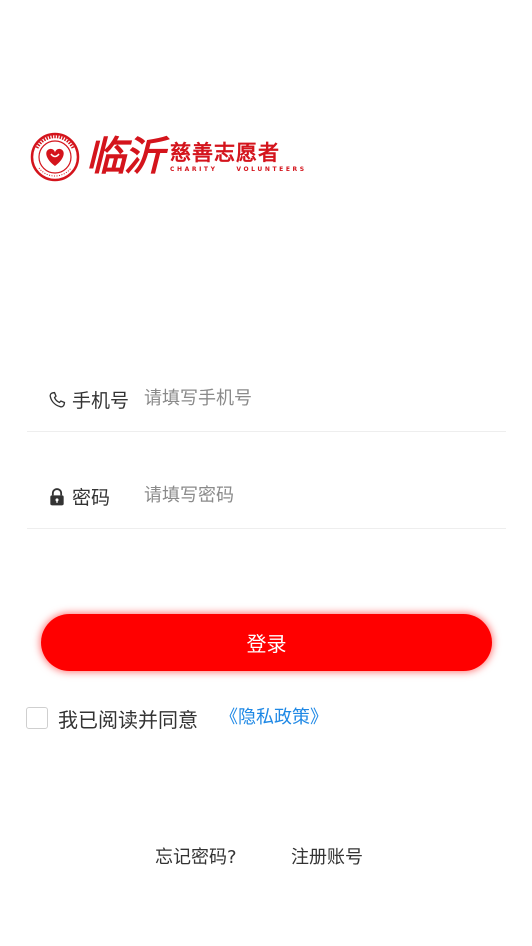 Image resolution: width=532 pixels, height=946 pixels. I want to click on phone-label: 手机号, so click(101, 401).